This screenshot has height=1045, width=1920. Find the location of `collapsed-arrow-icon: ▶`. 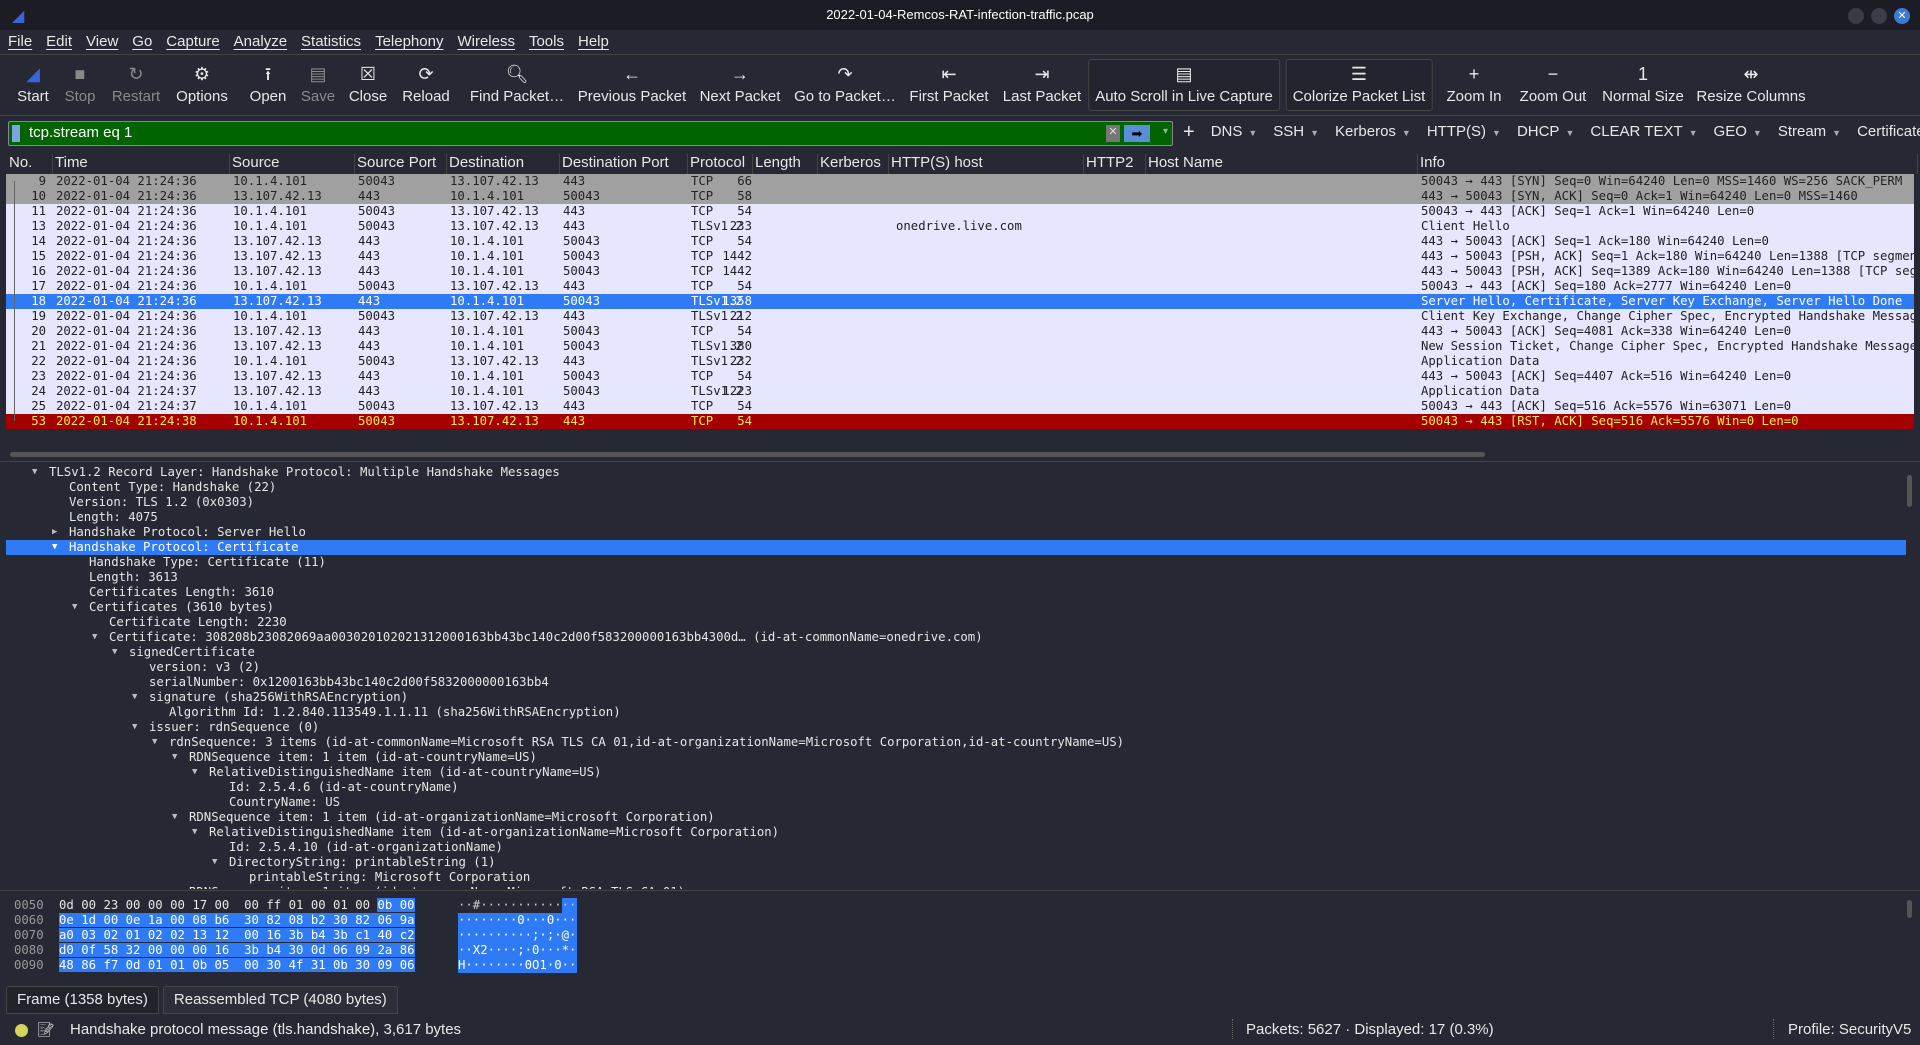

collapsed-arrow-icon: ▶ is located at coordinates (54, 532).